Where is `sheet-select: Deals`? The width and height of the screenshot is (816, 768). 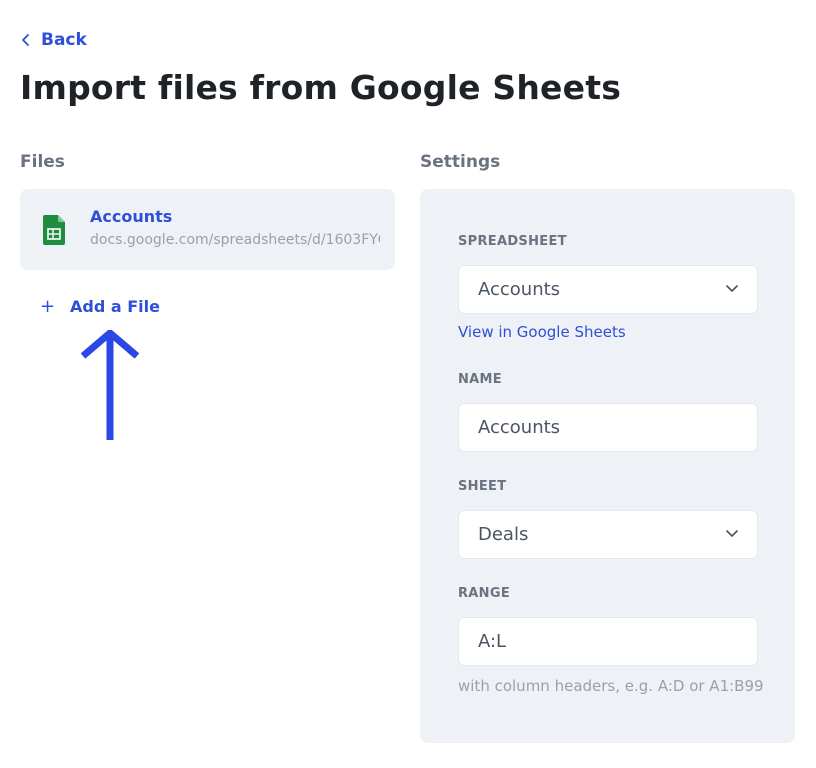
sheet-select: Deals is located at coordinates (608, 534).